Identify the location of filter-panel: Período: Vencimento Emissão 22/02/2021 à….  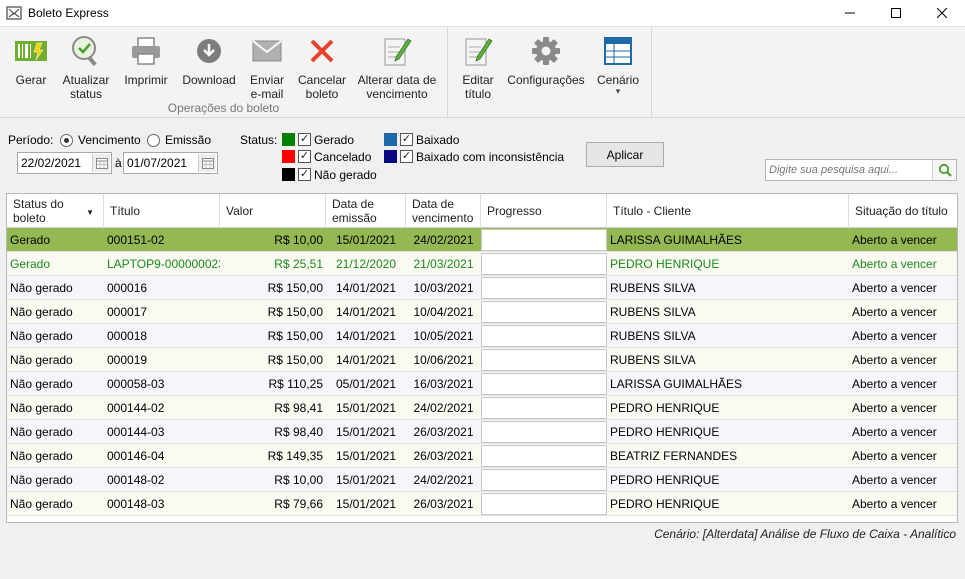
(482, 155).